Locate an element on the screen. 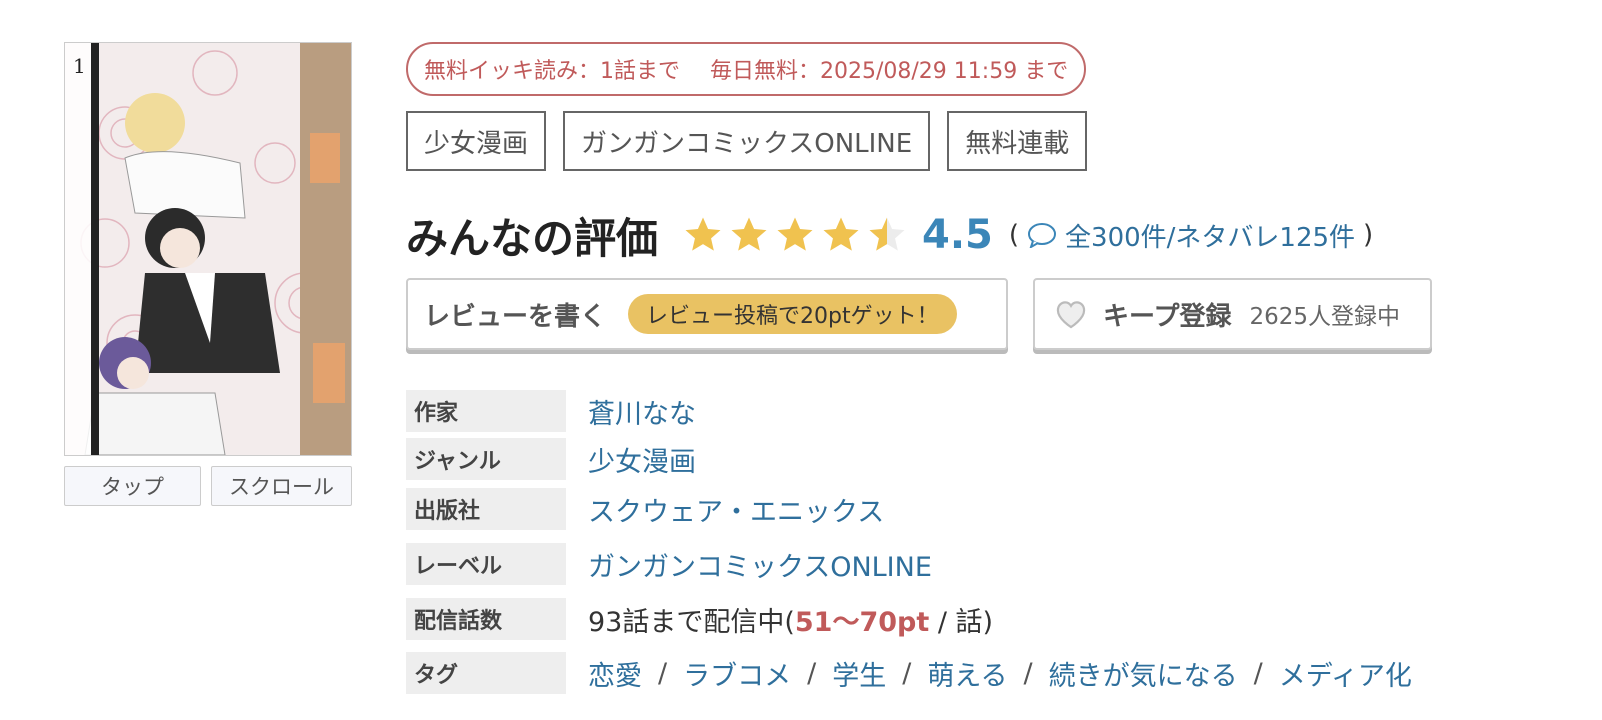 The image size is (1602, 720). publisher-link: スクウェア・エニックス is located at coordinates (736, 509).